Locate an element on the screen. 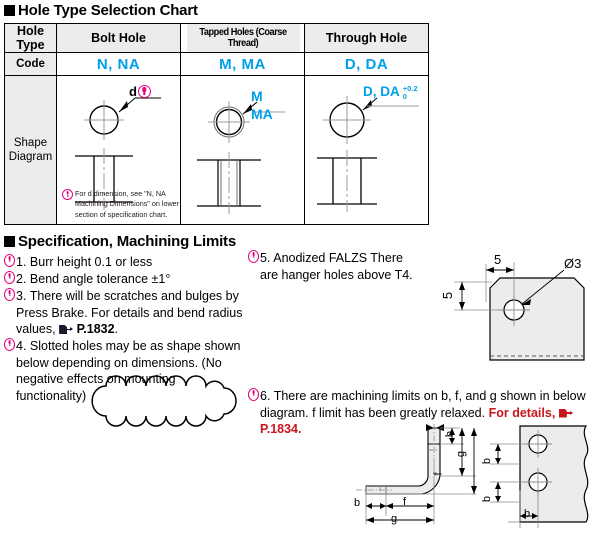  bend-limits-diagram is located at coordinates (416, 474).